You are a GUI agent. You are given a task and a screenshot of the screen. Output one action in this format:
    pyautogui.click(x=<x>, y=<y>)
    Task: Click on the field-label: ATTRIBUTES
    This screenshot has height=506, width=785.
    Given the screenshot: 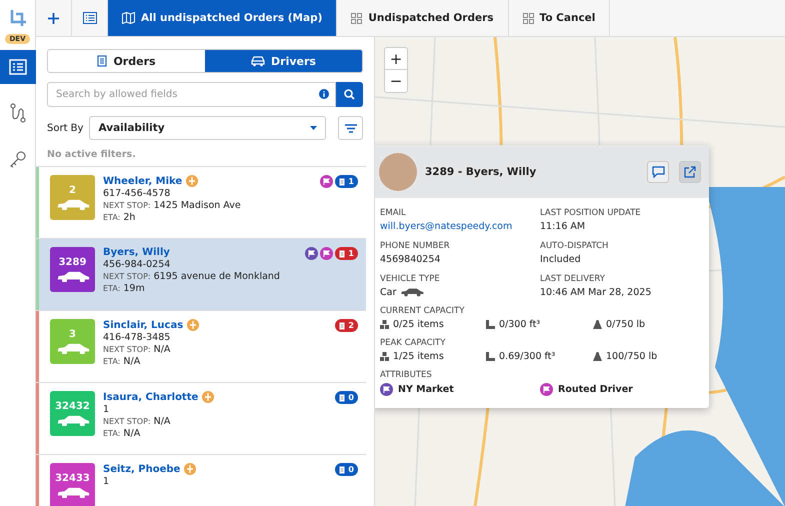 What is the action you would take?
    pyautogui.click(x=406, y=375)
    